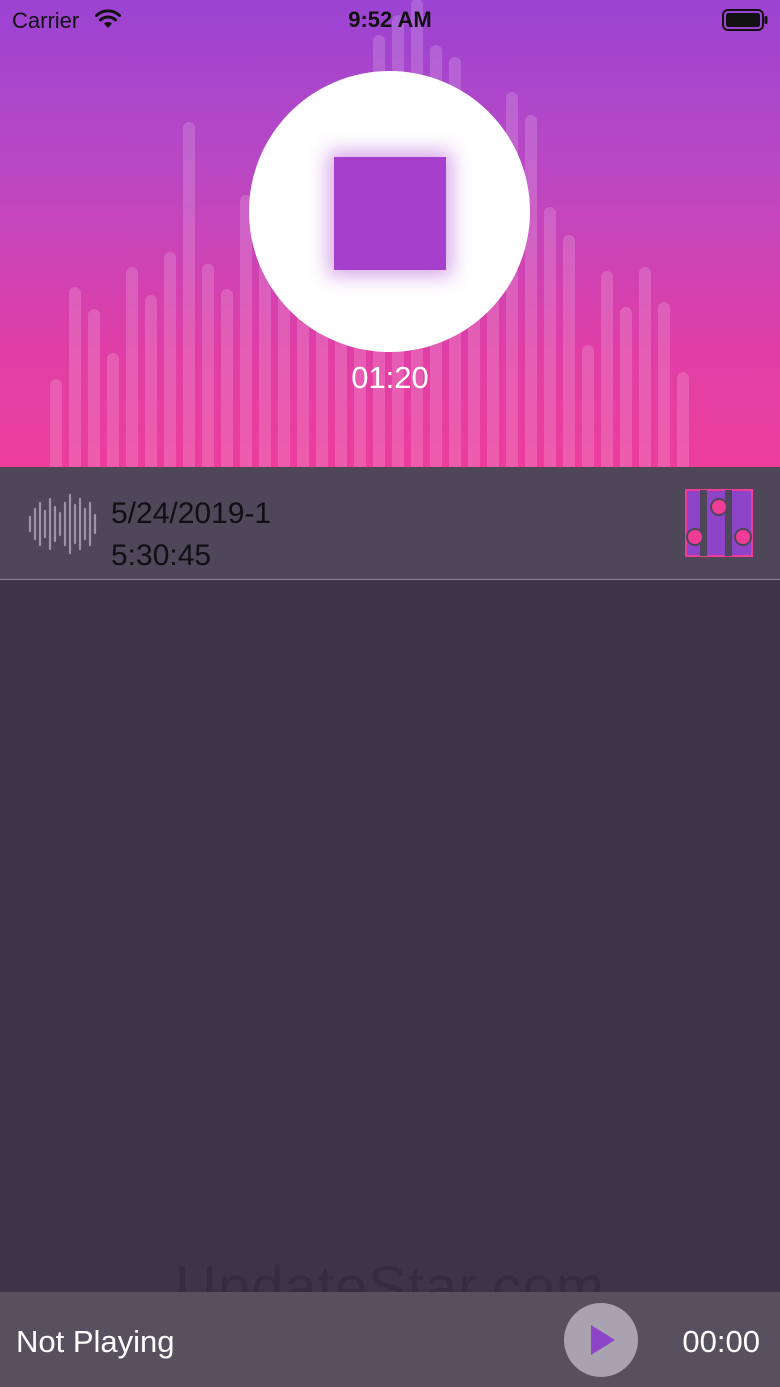 The height and width of the screenshot is (1387, 780). I want to click on stop-icon, so click(390, 213).